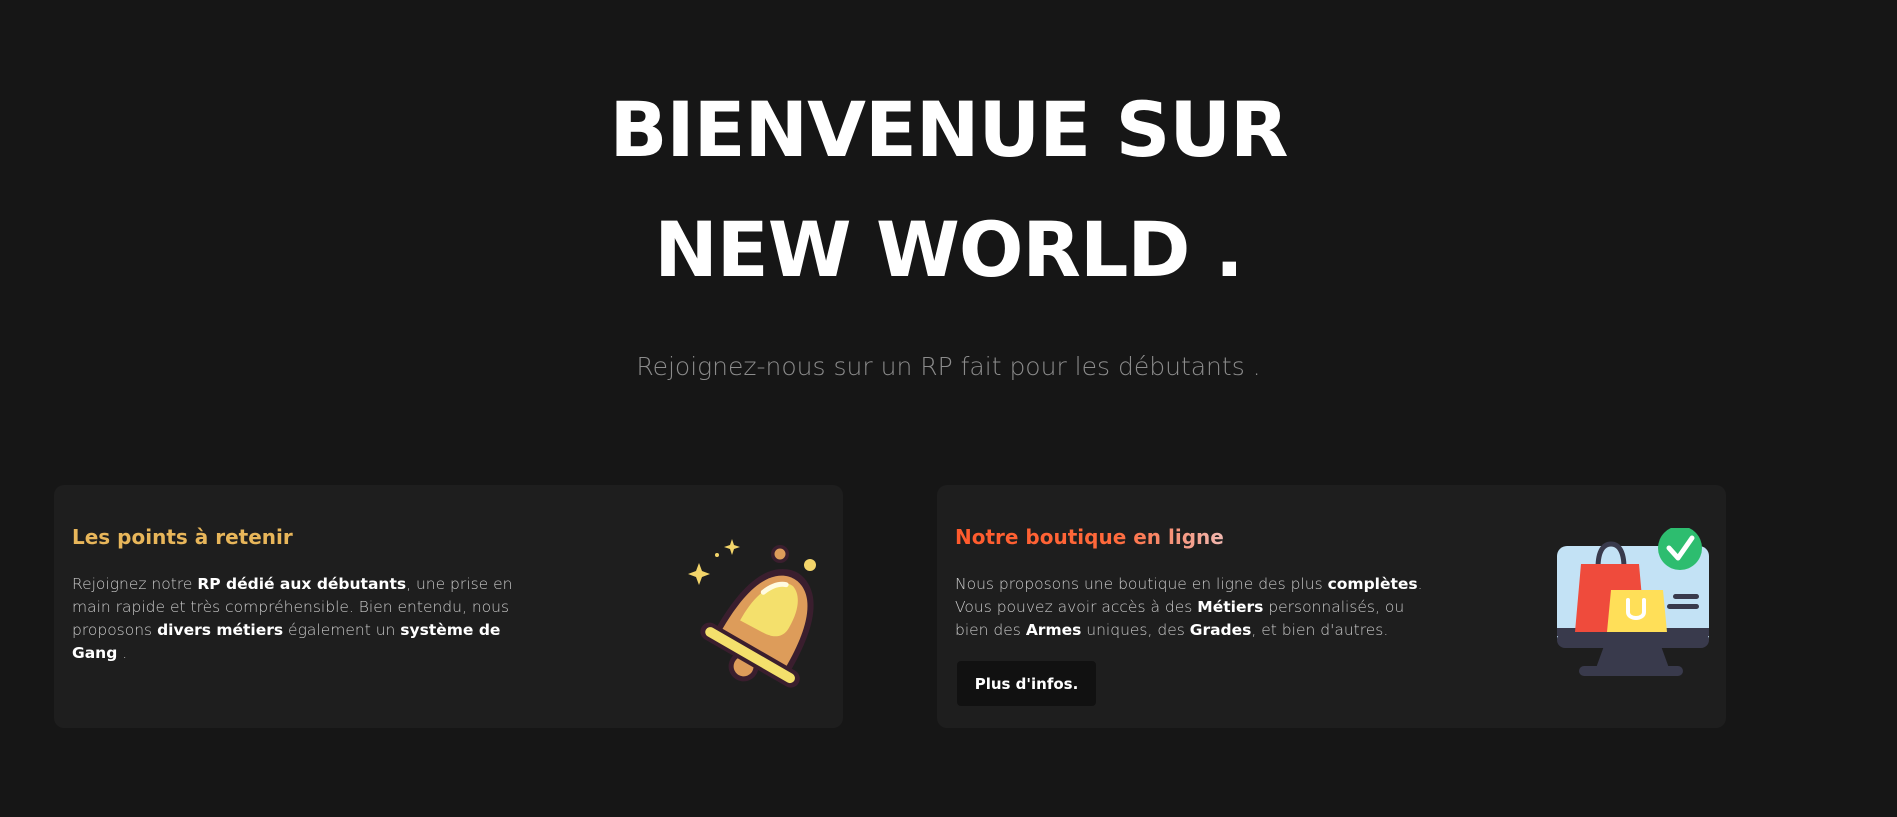  Describe the element at coordinates (948, 129) in the screenshot. I see `hero-title-line-1: BIENVENUE SUR` at that location.